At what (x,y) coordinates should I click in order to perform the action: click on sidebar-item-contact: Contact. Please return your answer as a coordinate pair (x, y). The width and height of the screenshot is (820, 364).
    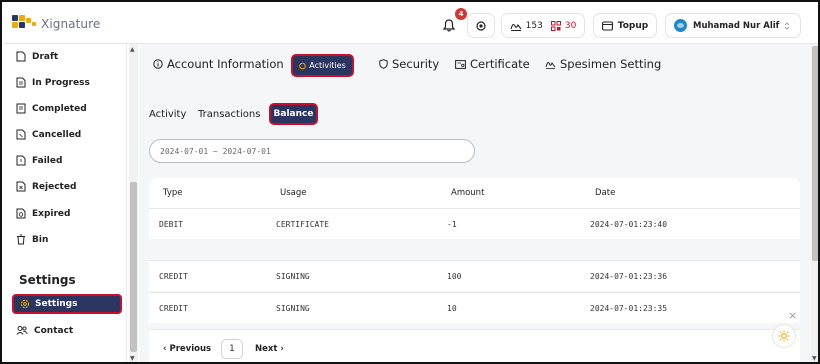
    Looking at the image, I should click on (44, 330).